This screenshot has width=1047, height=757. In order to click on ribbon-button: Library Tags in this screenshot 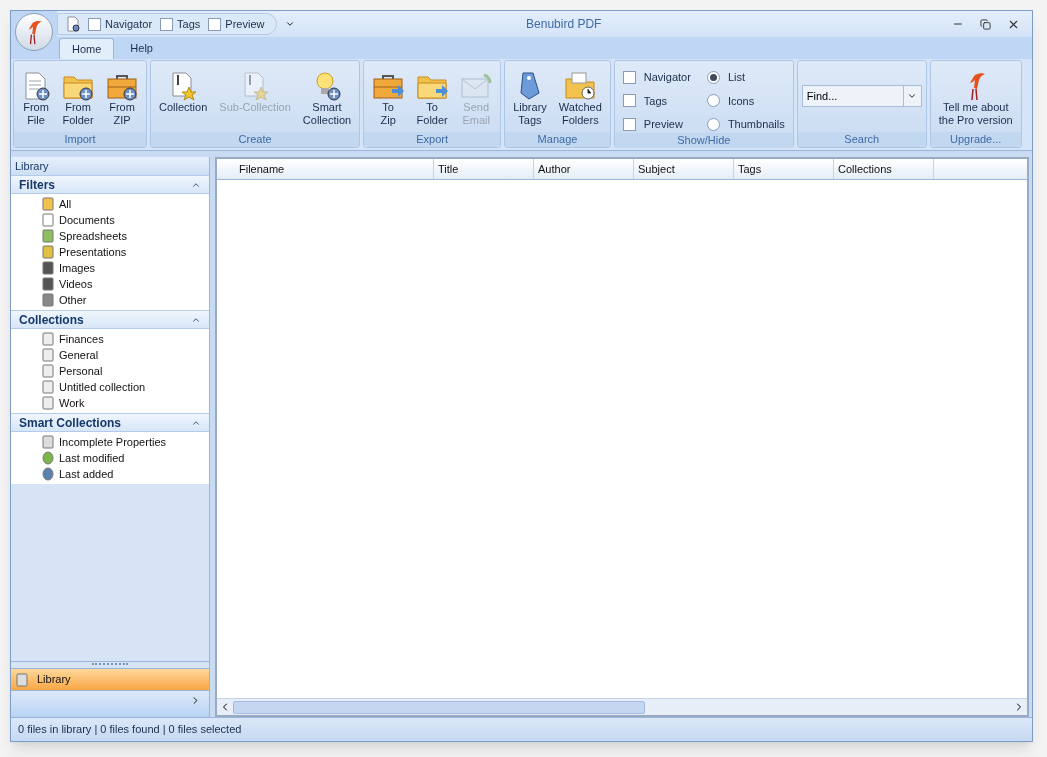, I will do `click(530, 96)`.